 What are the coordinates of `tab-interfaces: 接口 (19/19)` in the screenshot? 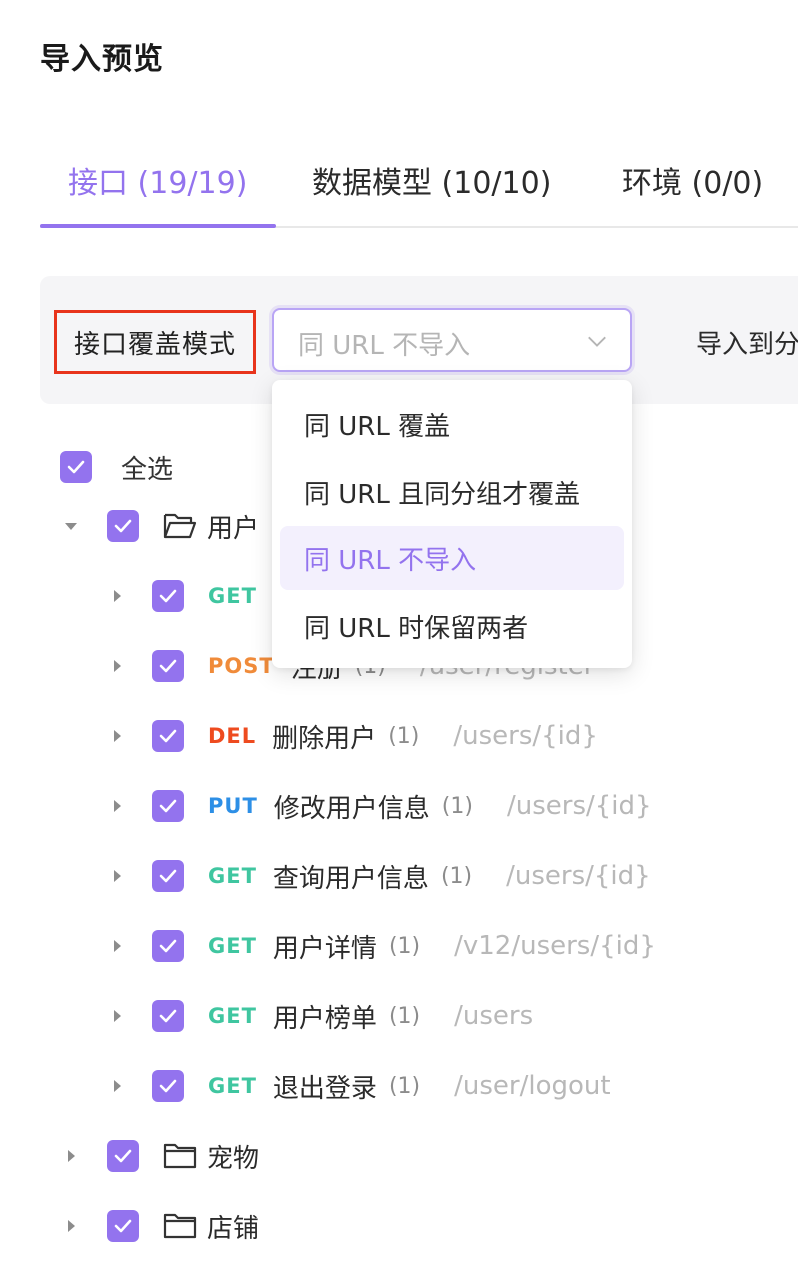 It's located at (157, 180).